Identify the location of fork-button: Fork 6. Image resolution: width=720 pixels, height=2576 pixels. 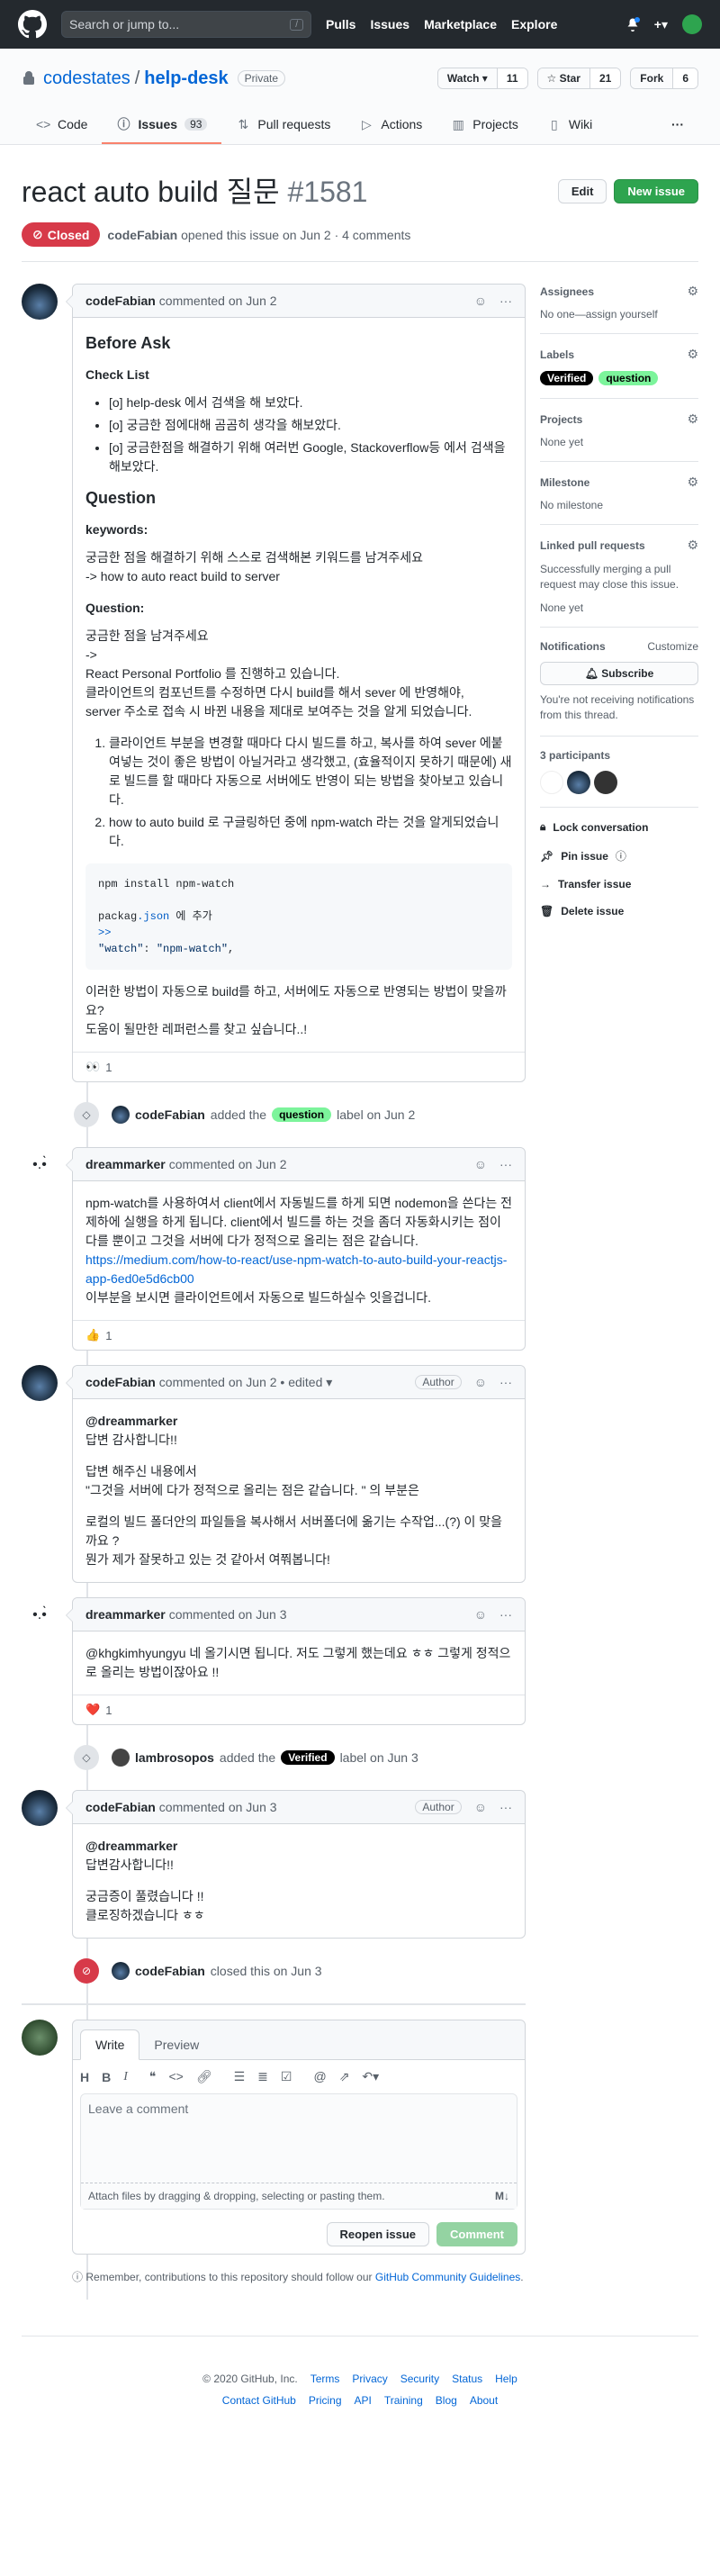
(664, 78).